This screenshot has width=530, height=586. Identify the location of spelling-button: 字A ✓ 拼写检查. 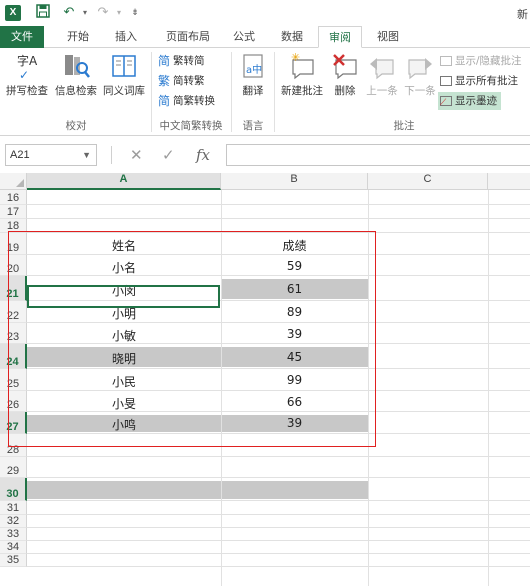
(27, 75).